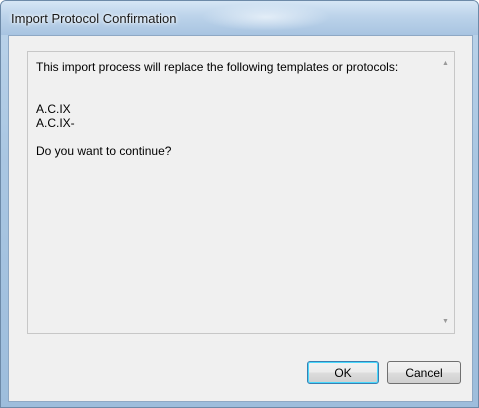 The image size is (479, 408). I want to click on list-item: A.C.IX-, so click(55, 123).